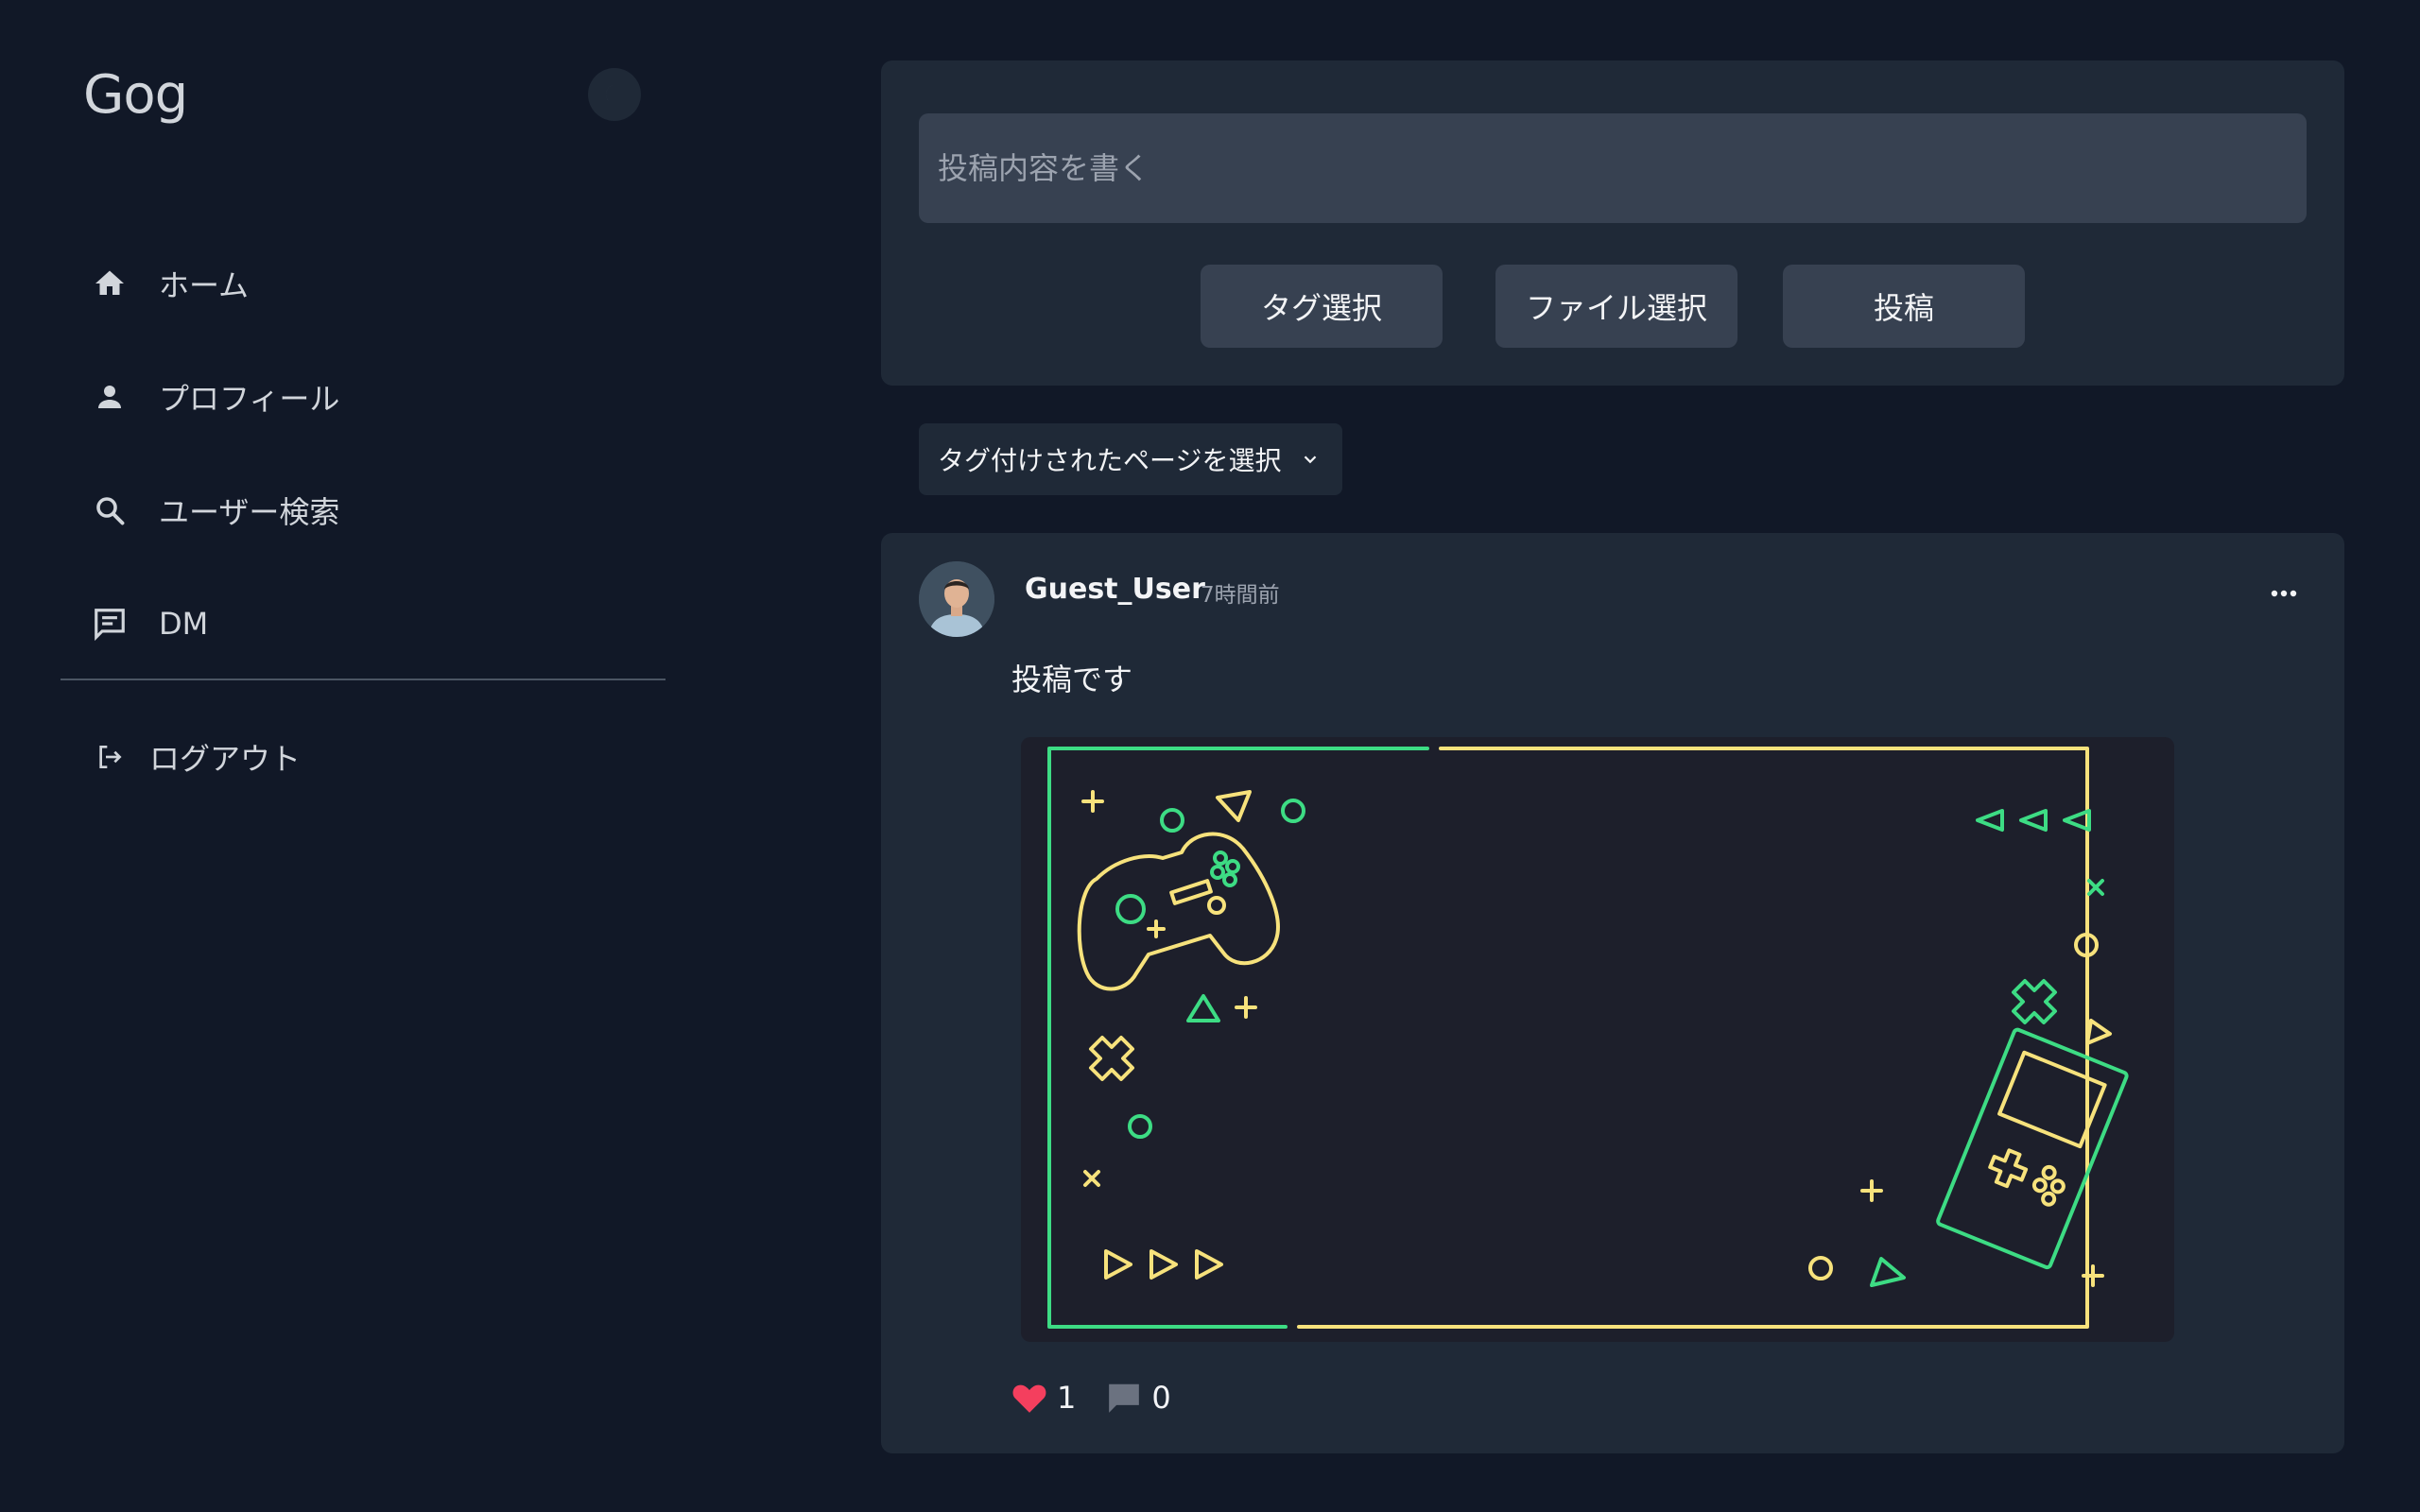  What do you see at coordinates (1115, 589) in the screenshot?
I see `post-username: Guest_User` at bounding box center [1115, 589].